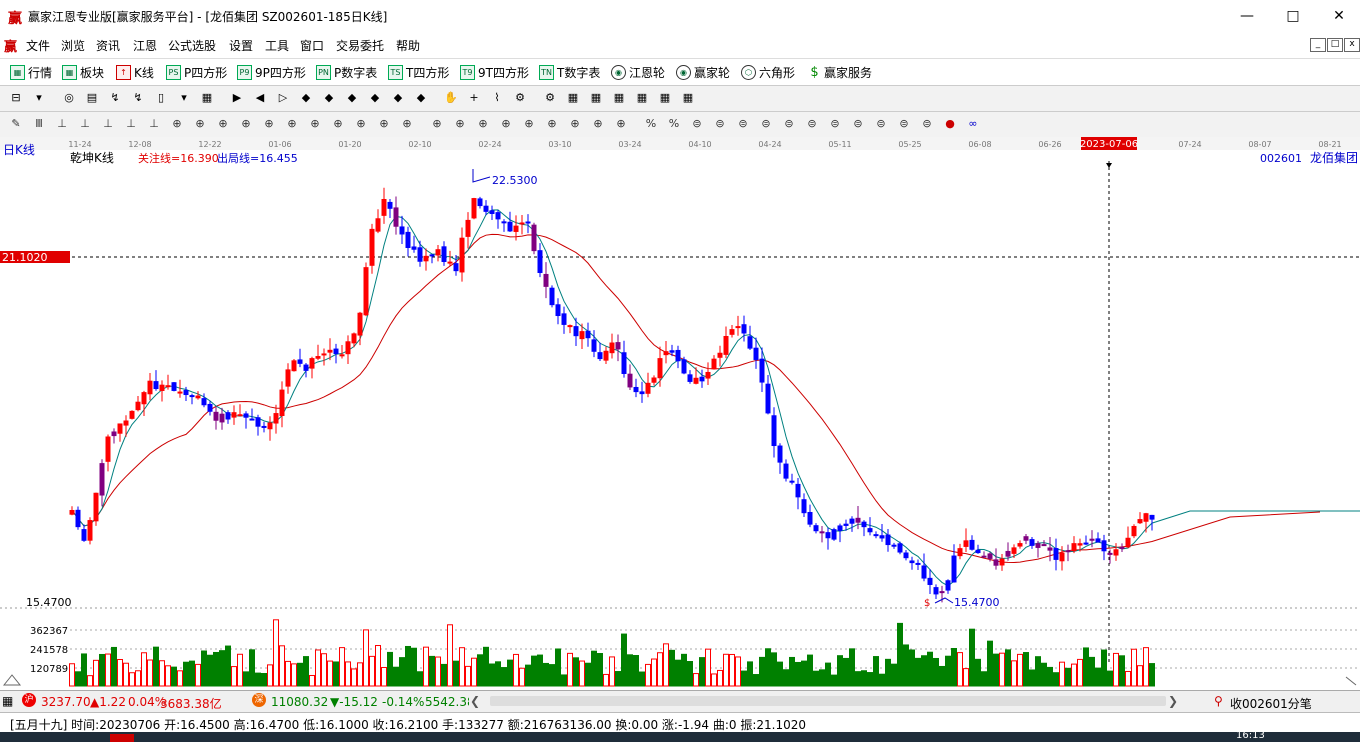 The width and height of the screenshot is (1360, 742). What do you see at coordinates (241, 45) in the screenshot?
I see `menu-settings: 设置` at bounding box center [241, 45].